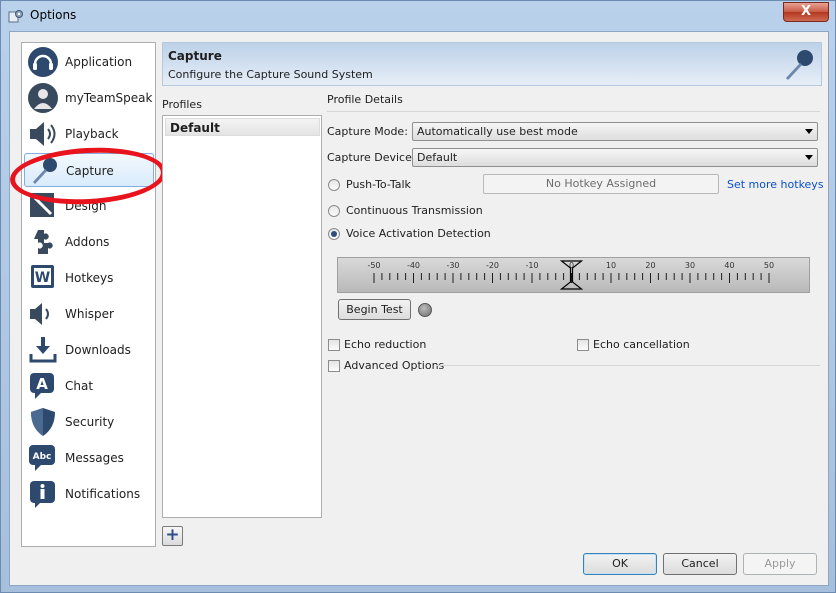 This screenshot has width=836, height=593. I want to click on slider-tick-label: 40, so click(729, 265).